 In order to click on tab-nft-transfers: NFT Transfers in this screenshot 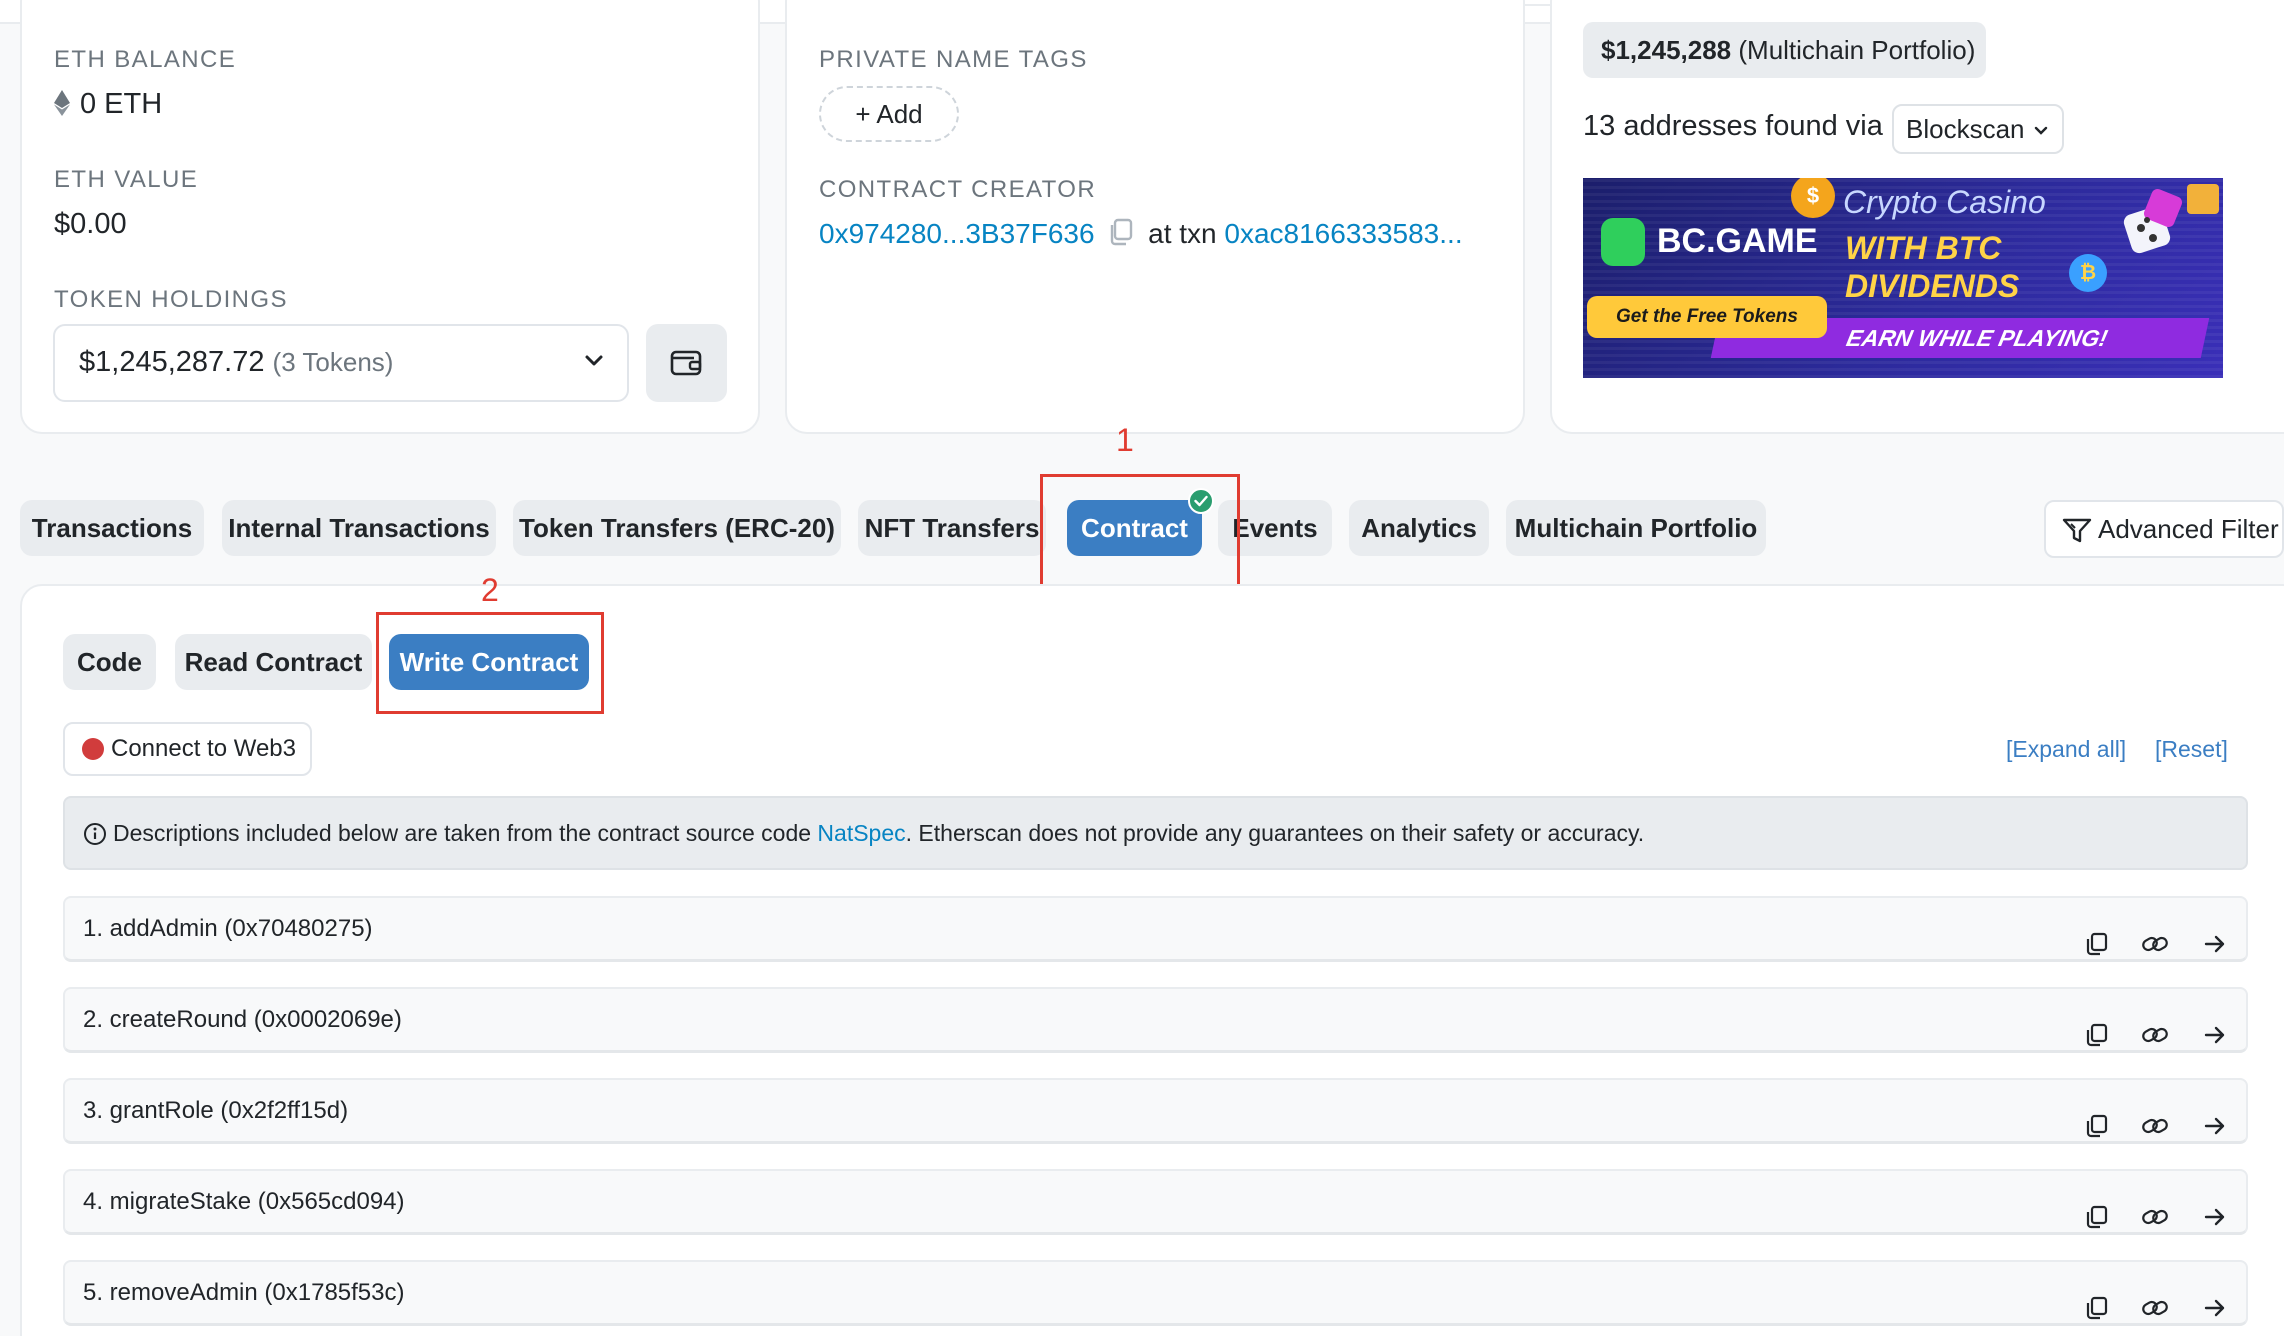, I will do `click(952, 528)`.